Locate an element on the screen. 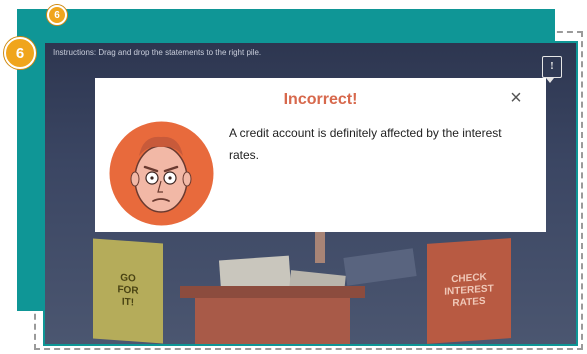 The image size is (587, 354). badge-large-label: 6 is located at coordinates (20, 53).